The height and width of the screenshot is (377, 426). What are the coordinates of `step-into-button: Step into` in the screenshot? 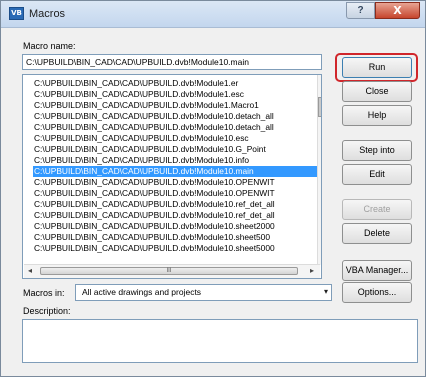 It's located at (377, 150).